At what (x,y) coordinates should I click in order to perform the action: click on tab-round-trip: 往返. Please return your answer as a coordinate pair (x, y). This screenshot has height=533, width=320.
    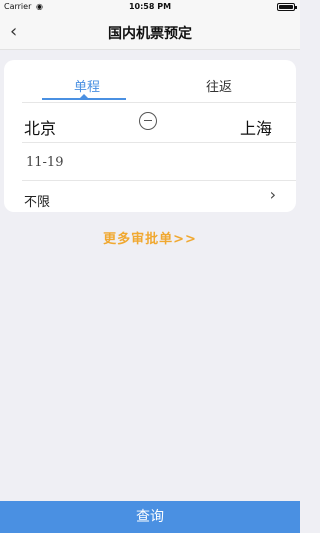
    Looking at the image, I should click on (219, 85).